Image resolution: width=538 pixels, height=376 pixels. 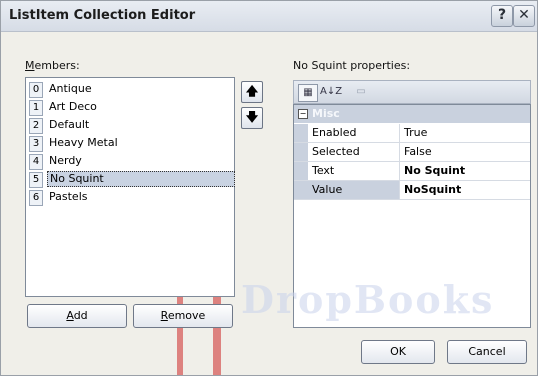 What do you see at coordinates (129, 125) in the screenshot?
I see `list-item: 2 Default` at bounding box center [129, 125].